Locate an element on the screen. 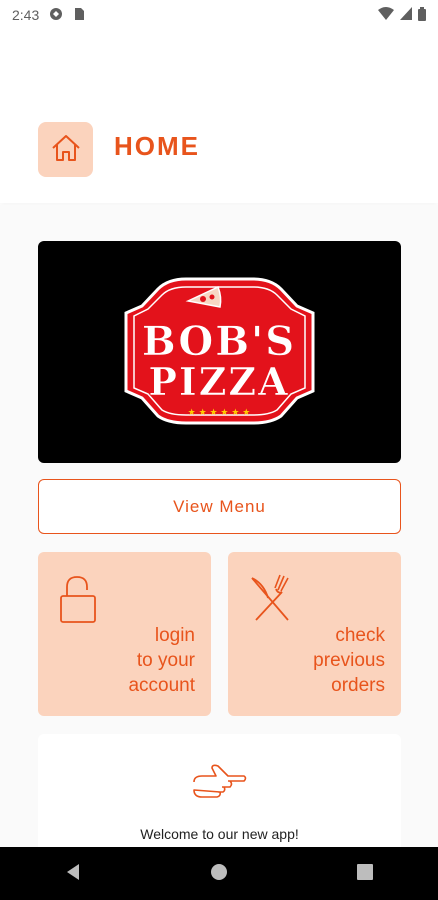 This screenshot has width=438, height=900. home-icon is located at coordinates (66, 150).